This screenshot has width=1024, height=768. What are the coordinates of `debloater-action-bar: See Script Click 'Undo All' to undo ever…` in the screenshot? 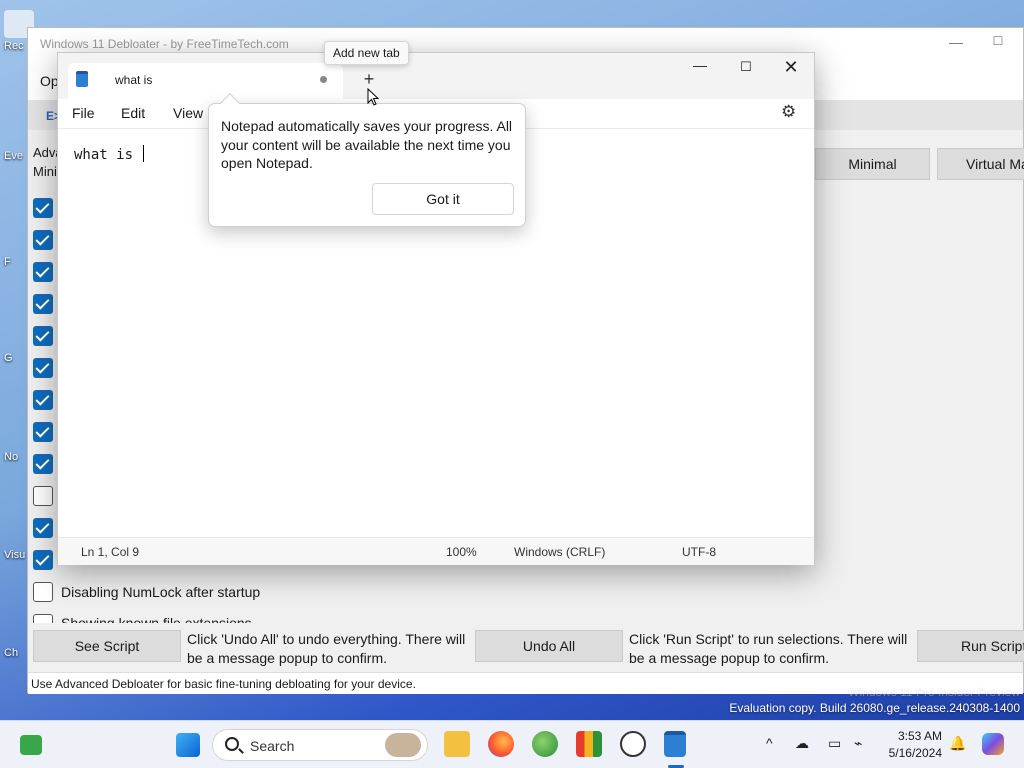 It's located at (526, 648).